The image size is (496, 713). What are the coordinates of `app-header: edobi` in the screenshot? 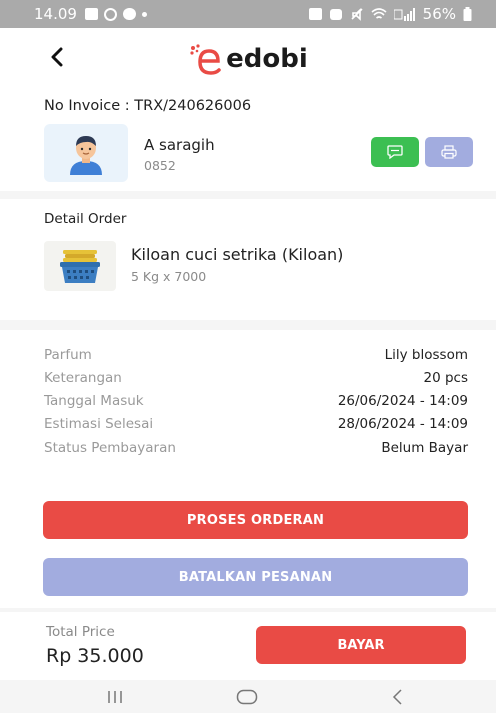 It's located at (248, 59).